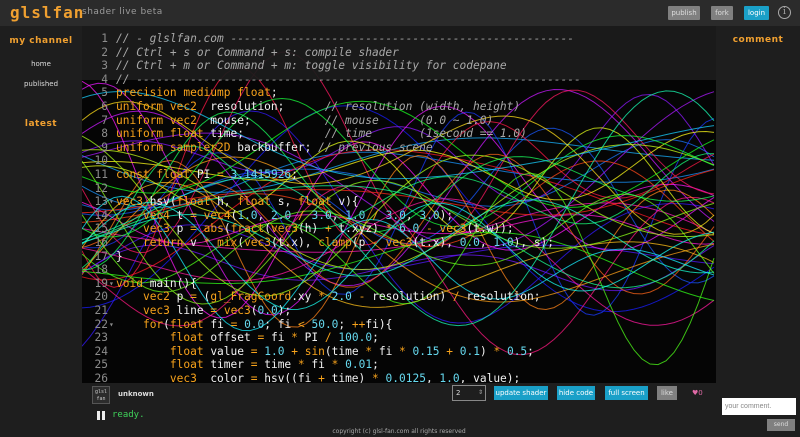 This screenshot has width=800, height=437. Describe the element at coordinates (104, 66) in the screenshot. I see `line-number: 3` at that location.